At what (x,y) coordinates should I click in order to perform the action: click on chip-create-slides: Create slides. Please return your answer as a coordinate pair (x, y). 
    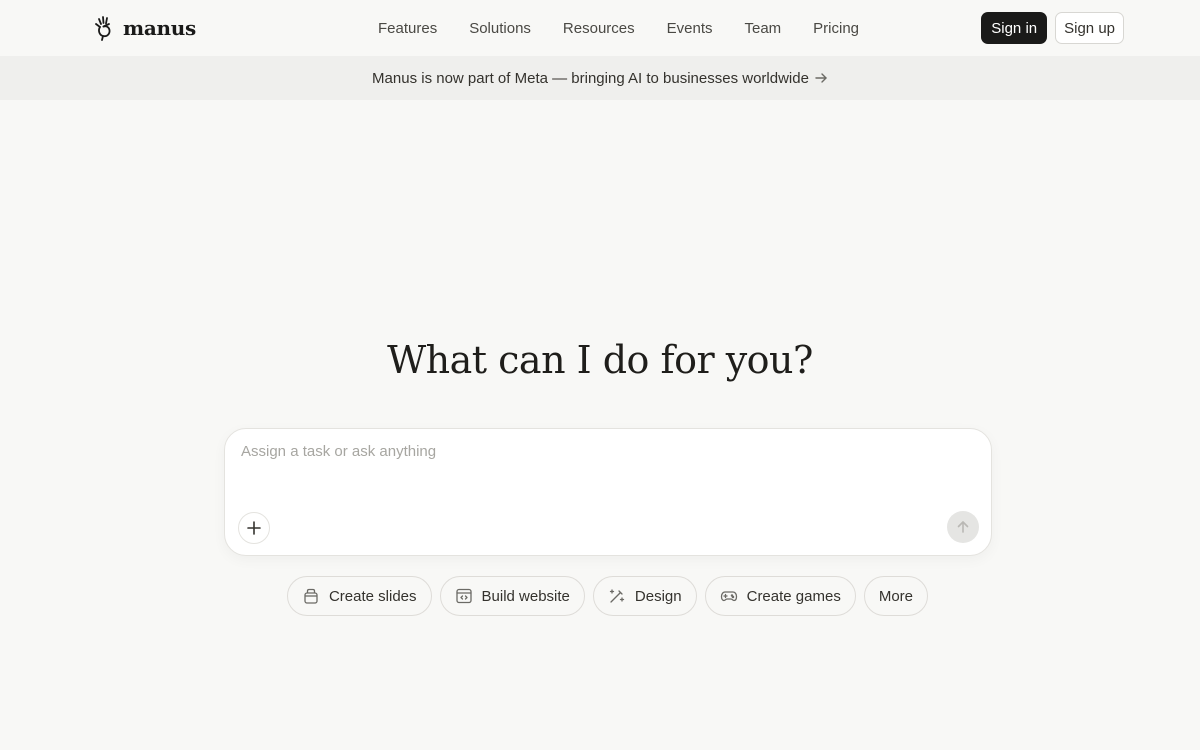
    Looking at the image, I should click on (359, 596).